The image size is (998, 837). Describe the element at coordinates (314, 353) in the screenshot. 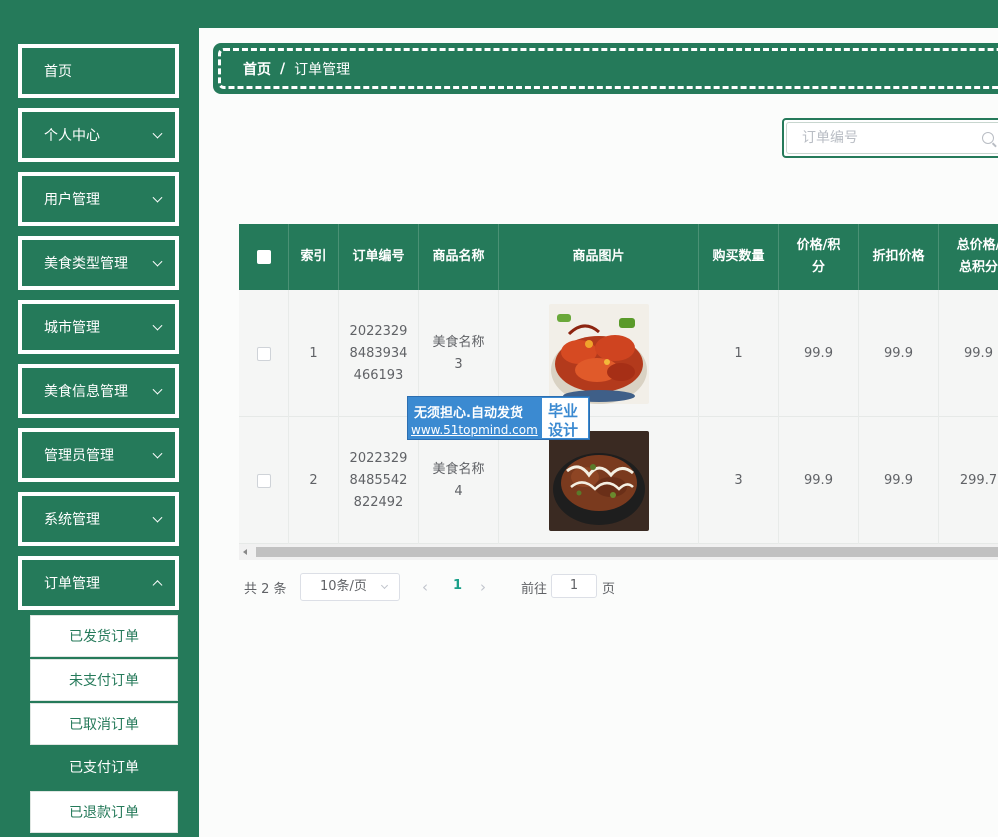

I see `cell-index: 1` at that location.